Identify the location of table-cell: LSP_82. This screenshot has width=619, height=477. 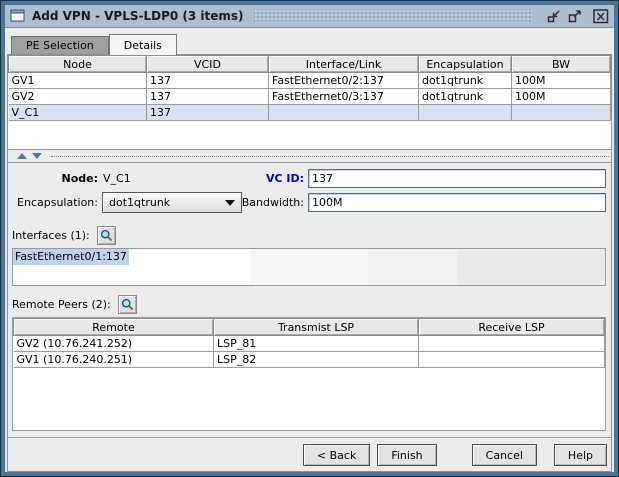
(316, 359).